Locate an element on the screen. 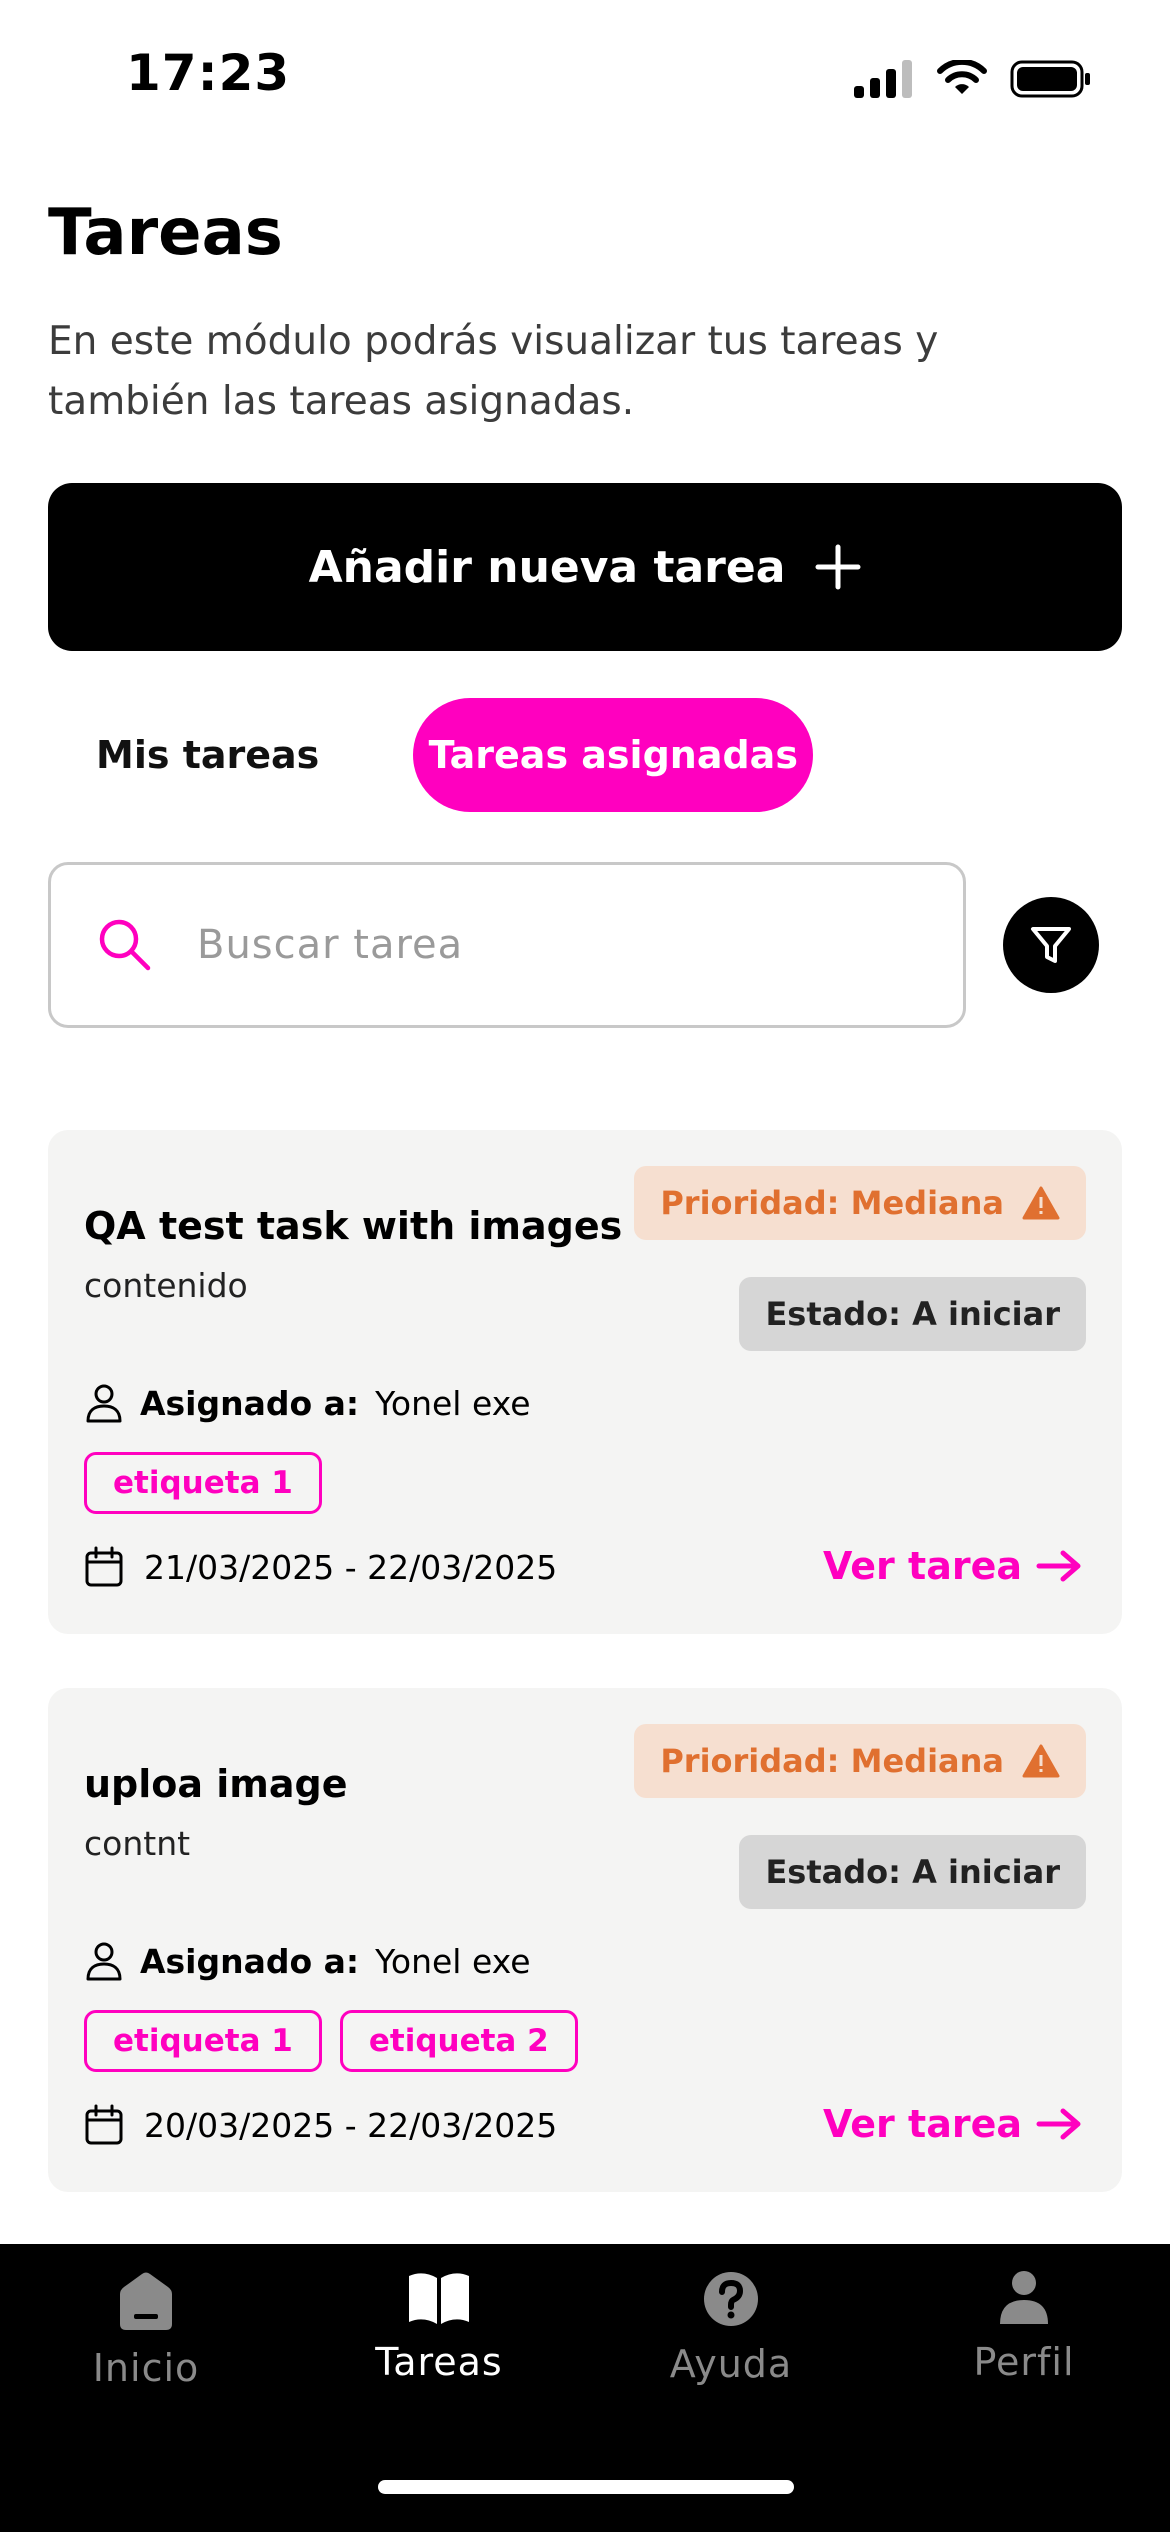 This screenshot has height=2532, width=1170. nav-label: Tareas is located at coordinates (439, 2362).